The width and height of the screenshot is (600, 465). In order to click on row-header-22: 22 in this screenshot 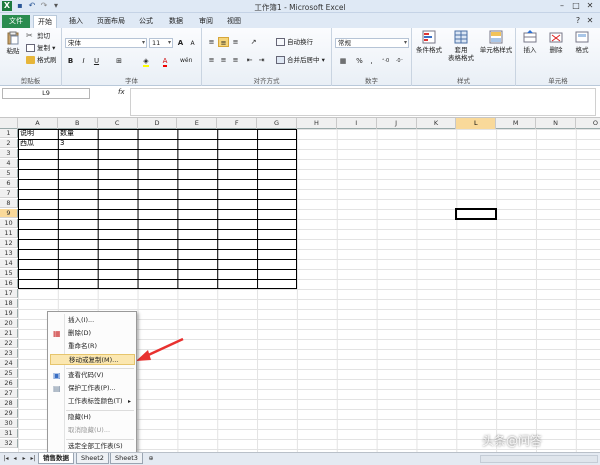, I will do `click(9, 343)`.